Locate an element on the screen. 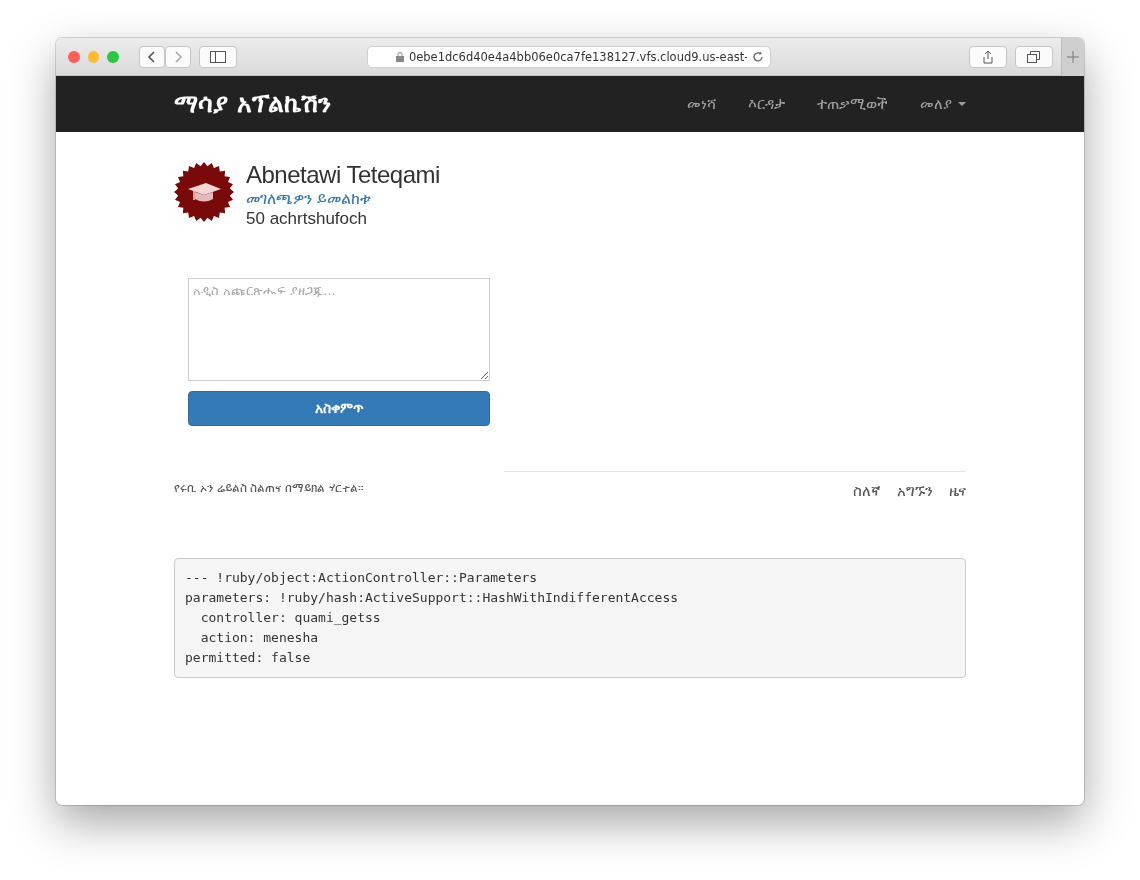 This screenshot has width=1140, height=880. chevron-right-icon is located at coordinates (177, 56).